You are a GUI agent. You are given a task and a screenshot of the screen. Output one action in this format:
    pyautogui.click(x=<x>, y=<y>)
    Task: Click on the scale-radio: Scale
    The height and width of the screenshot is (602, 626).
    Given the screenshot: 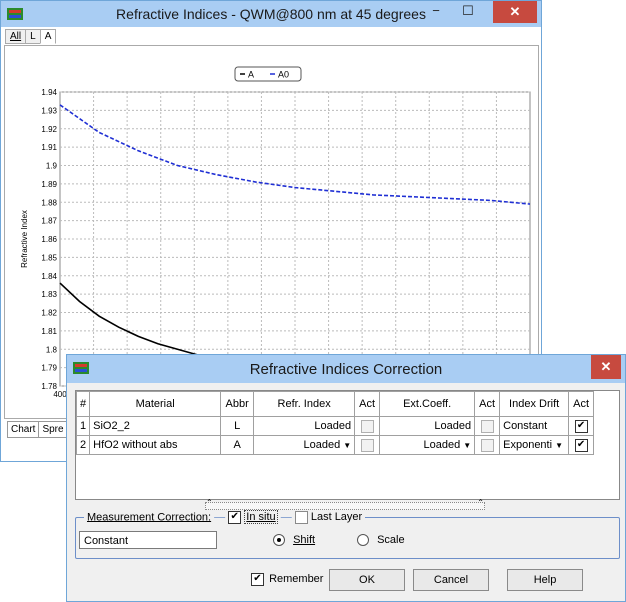 What is the action you would take?
    pyautogui.click(x=381, y=540)
    